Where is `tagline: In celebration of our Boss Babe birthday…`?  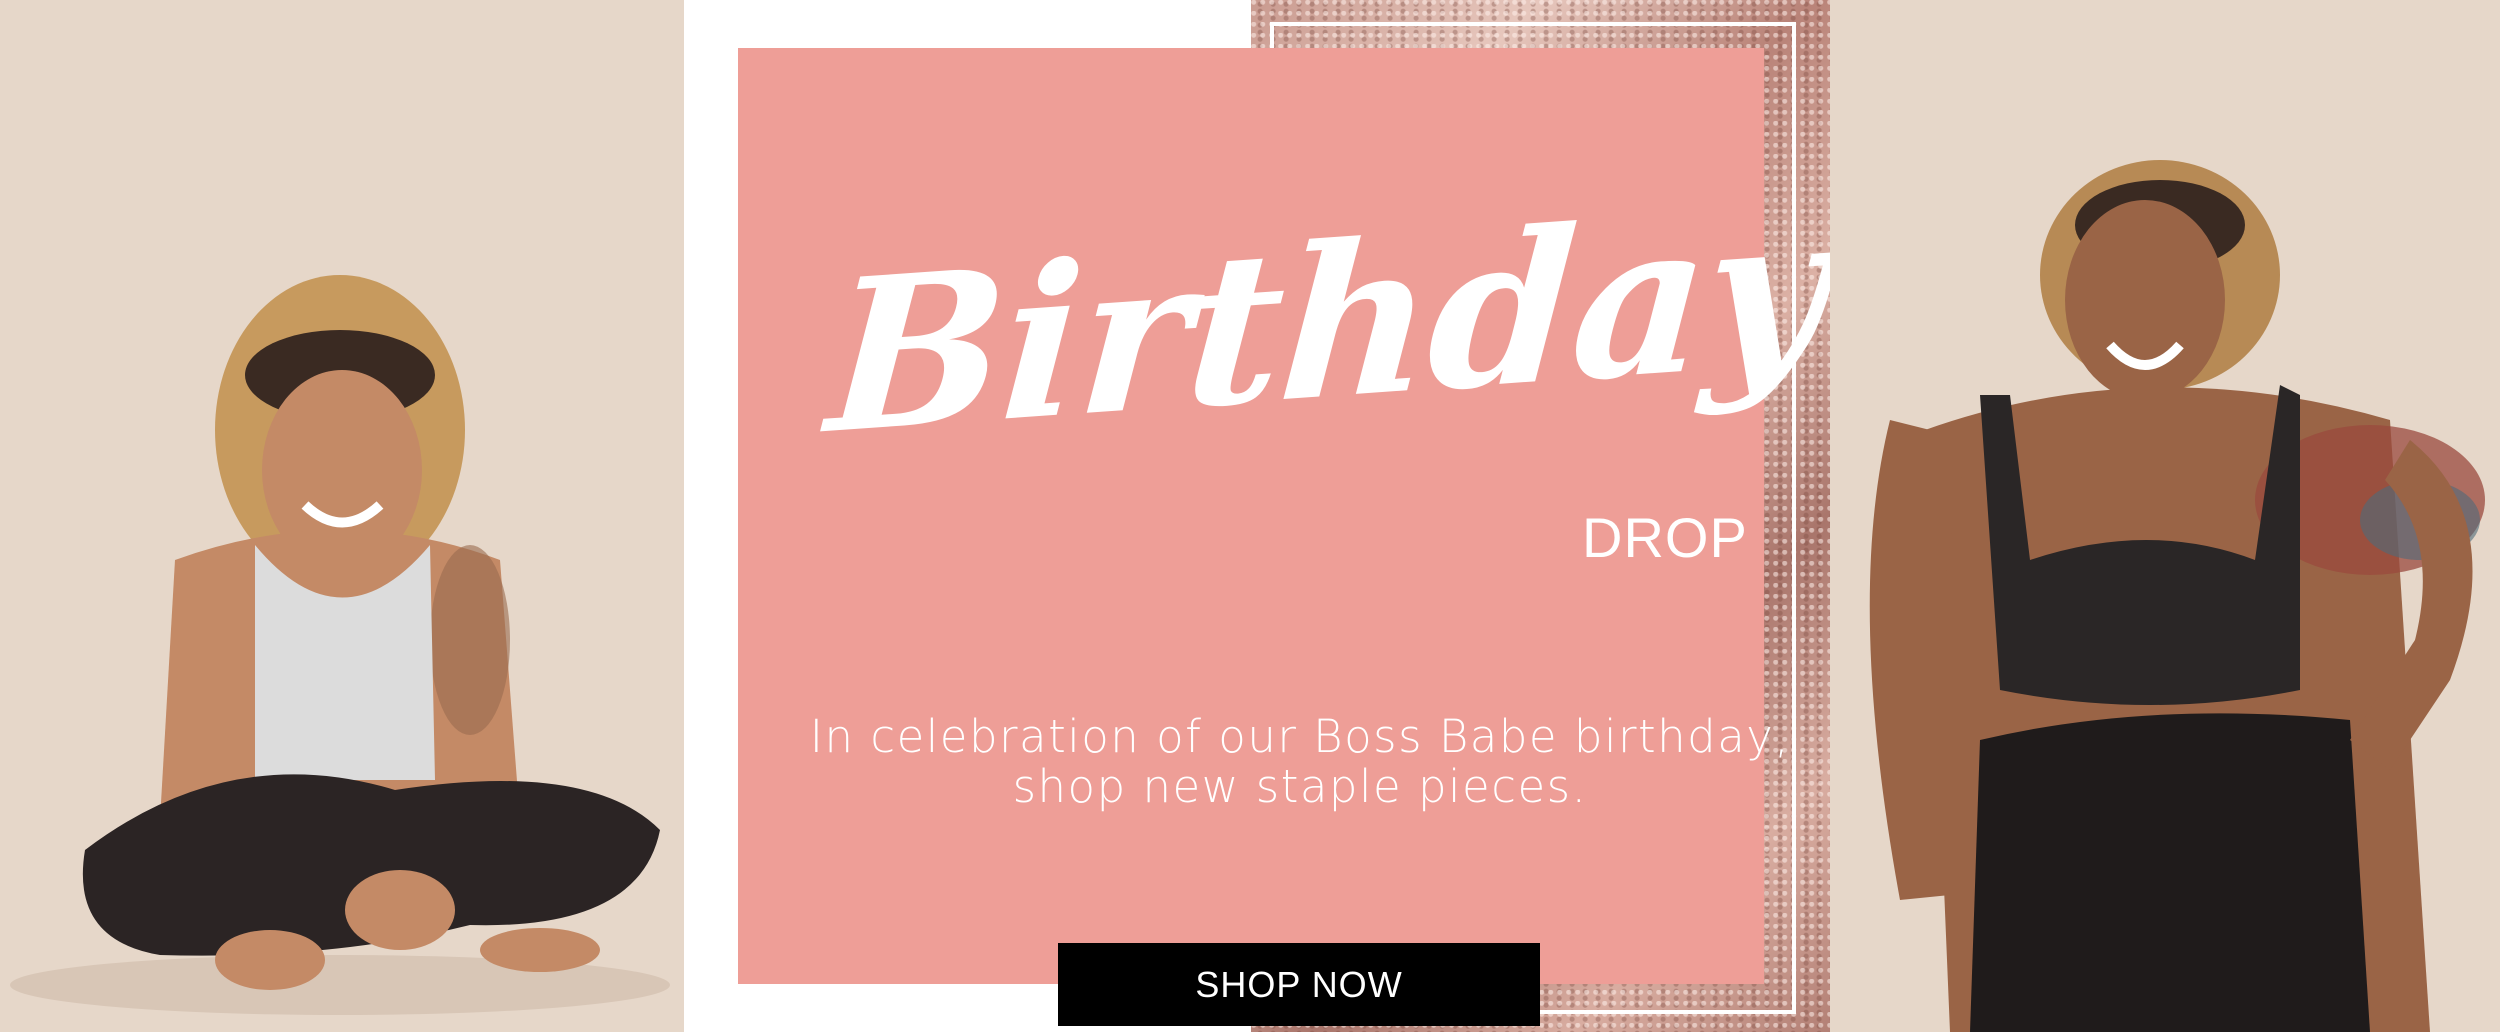
tagline: In celebration of our Boss Babe birthday… is located at coordinates (1300, 762).